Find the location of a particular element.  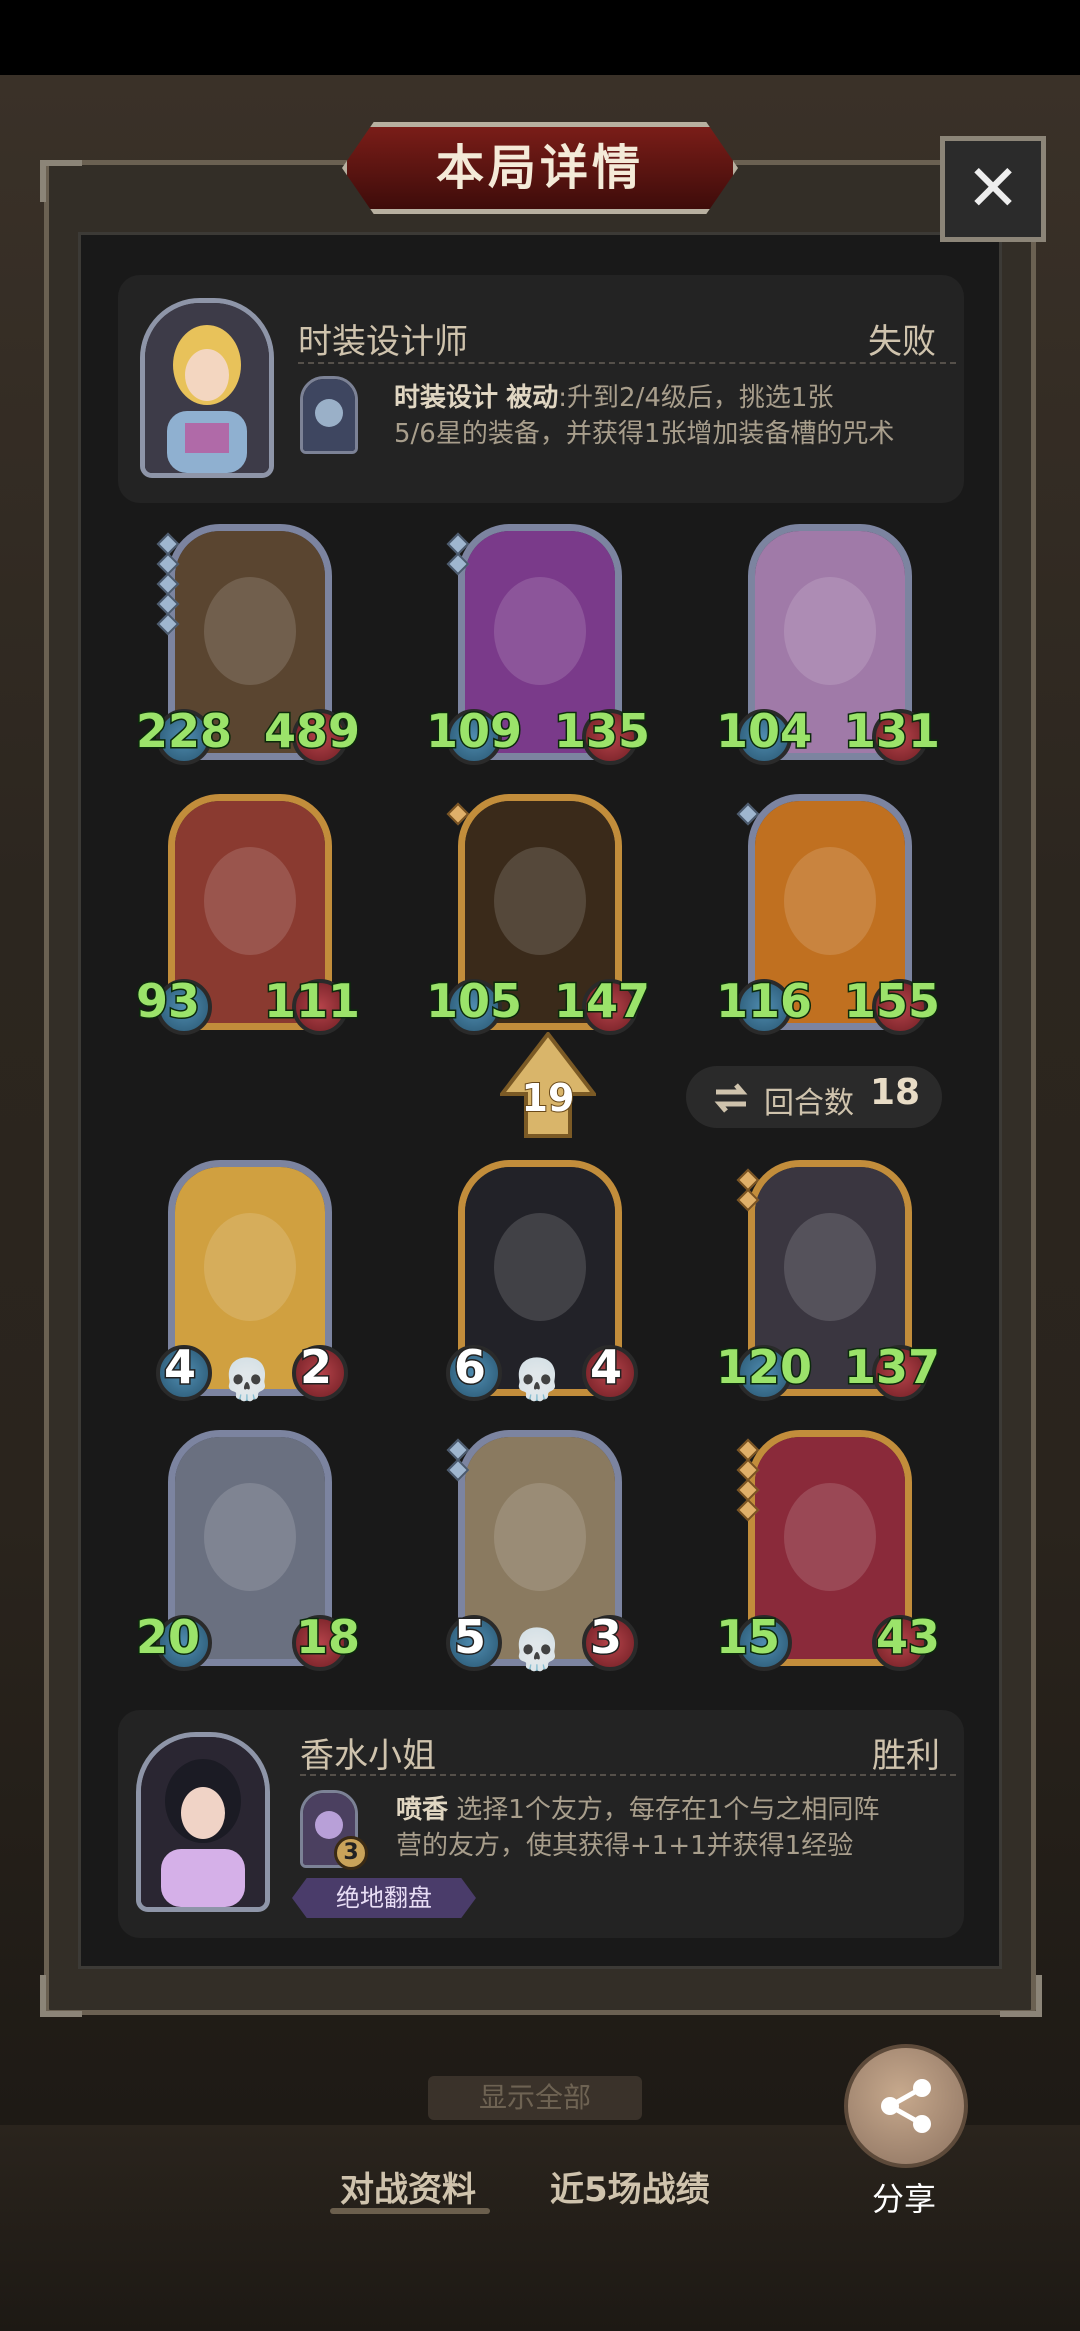

health-value: 2 is located at coordinates (315, 1367).